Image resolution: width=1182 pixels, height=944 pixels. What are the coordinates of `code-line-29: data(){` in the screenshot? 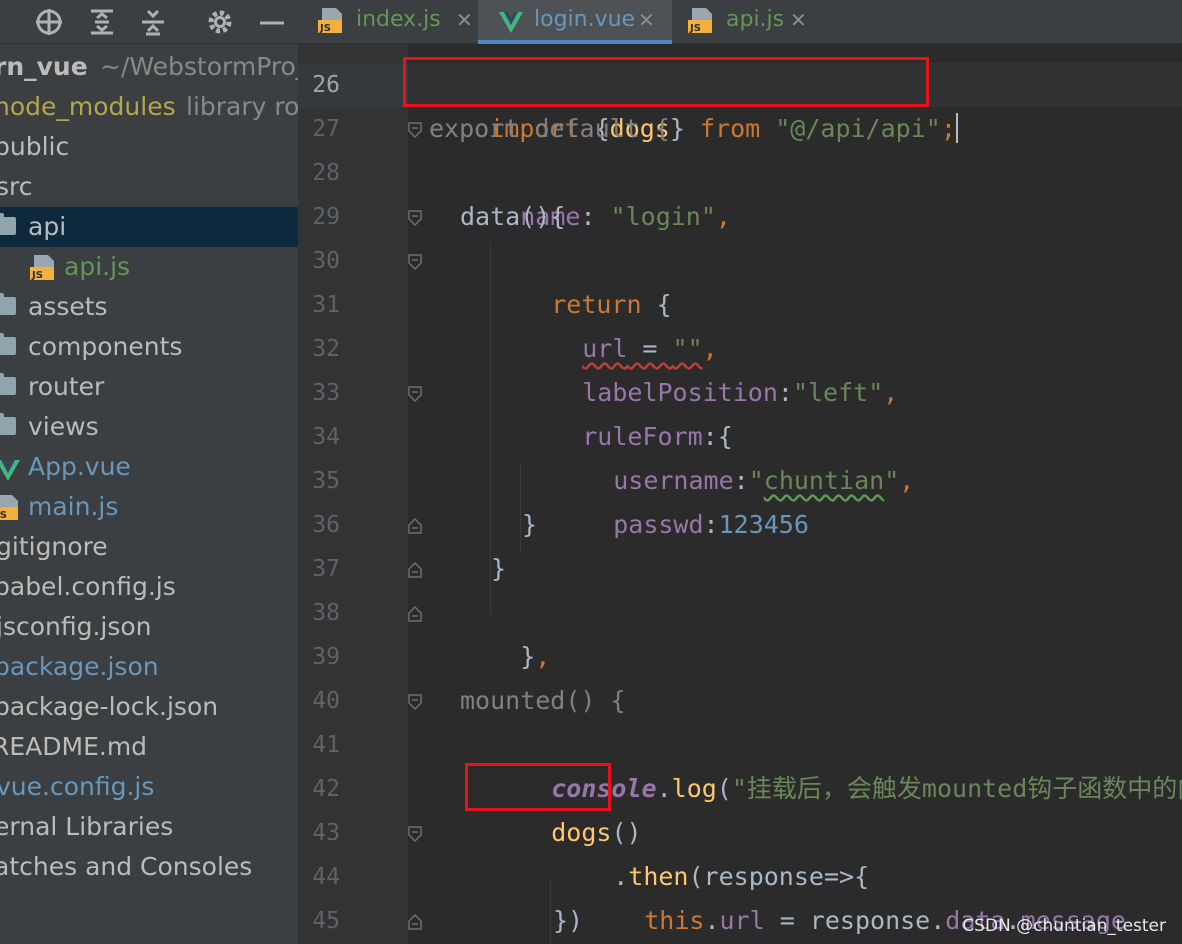 It's located at (513, 216).